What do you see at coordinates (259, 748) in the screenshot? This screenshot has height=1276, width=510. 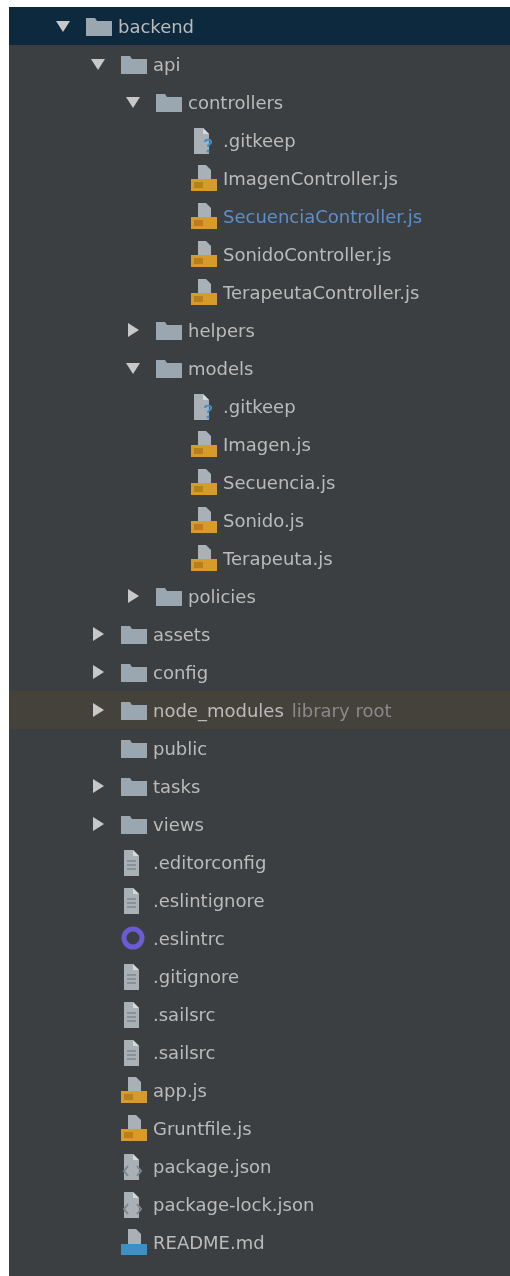 I see `tree-row: public` at bounding box center [259, 748].